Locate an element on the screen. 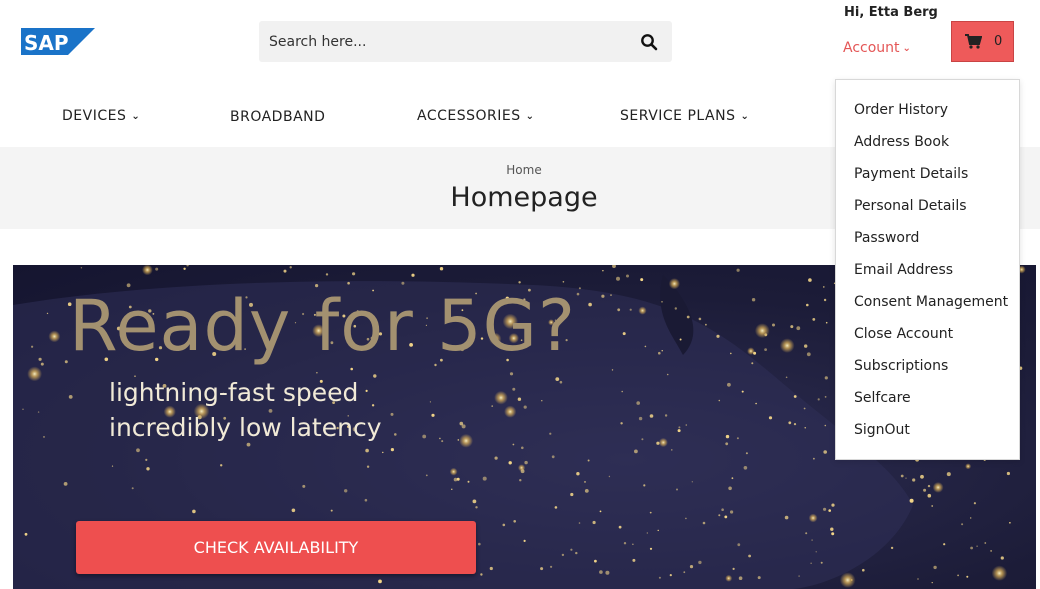 The width and height of the screenshot is (1040, 589). search-icon is located at coordinates (649, 42).